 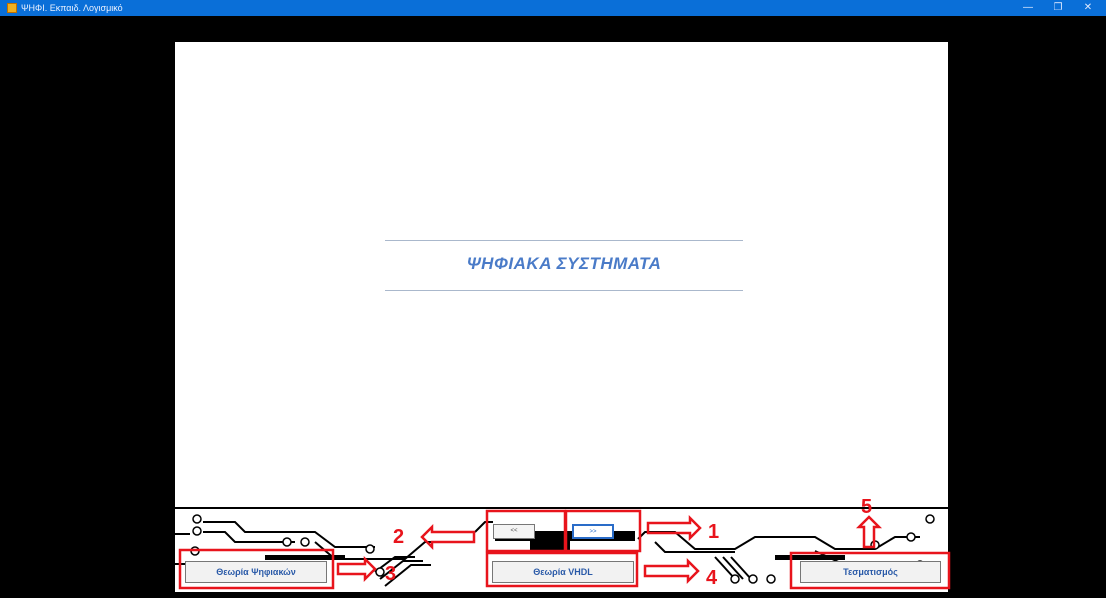 I want to click on previous-button: <<, so click(x=514, y=531).